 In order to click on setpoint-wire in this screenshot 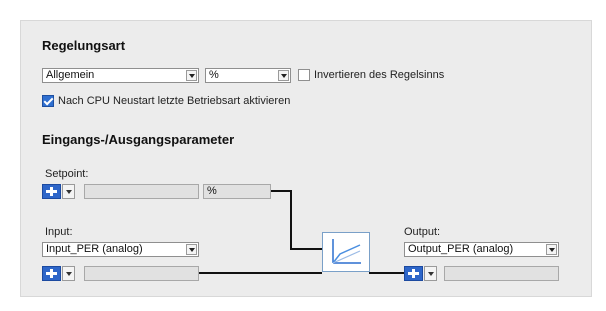, I will do `click(281, 191)`.